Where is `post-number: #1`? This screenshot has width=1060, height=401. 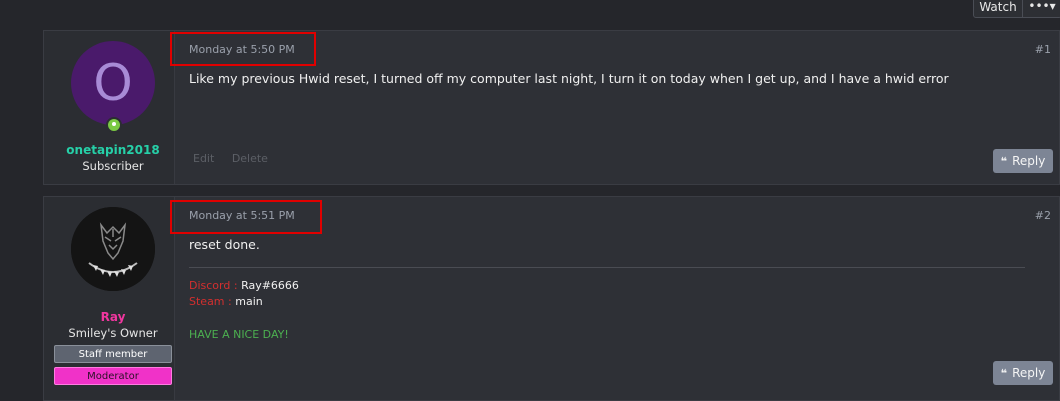
post-number: #1 is located at coordinates (1043, 49).